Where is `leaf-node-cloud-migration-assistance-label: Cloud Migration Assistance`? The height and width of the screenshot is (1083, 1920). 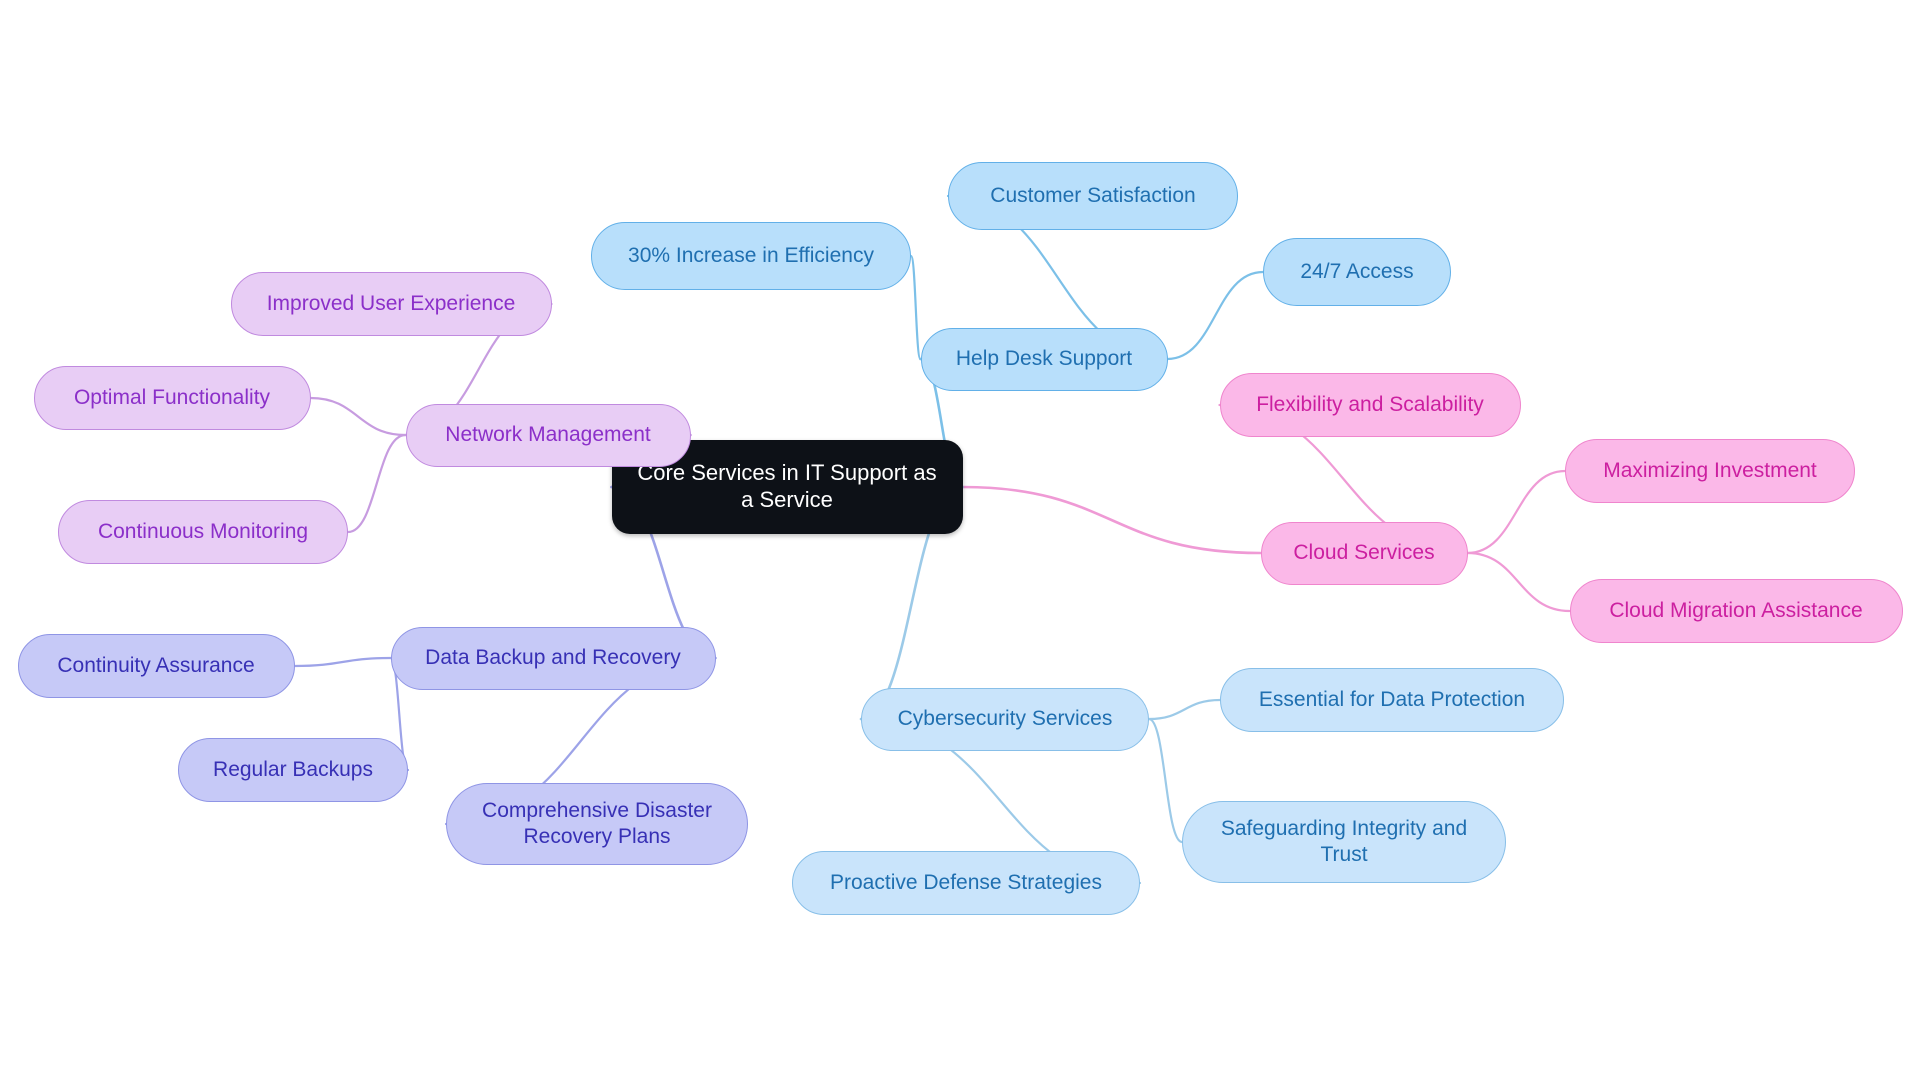 leaf-node-cloud-migration-assistance-label: Cloud Migration Assistance is located at coordinates (1736, 611).